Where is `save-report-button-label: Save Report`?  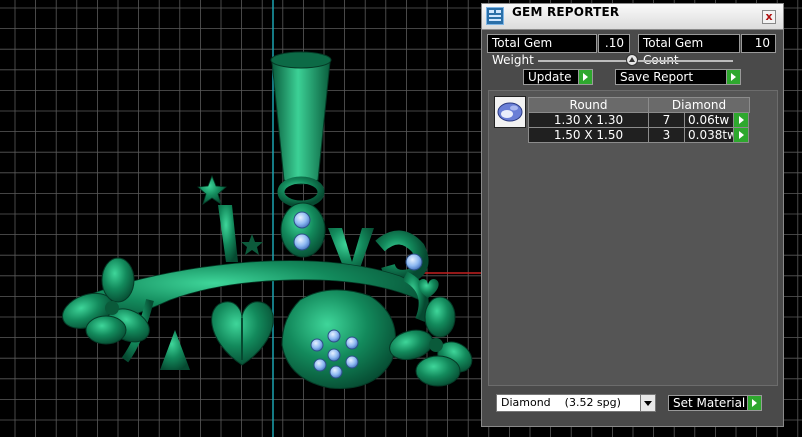 save-report-button-label: Save Report is located at coordinates (657, 77).